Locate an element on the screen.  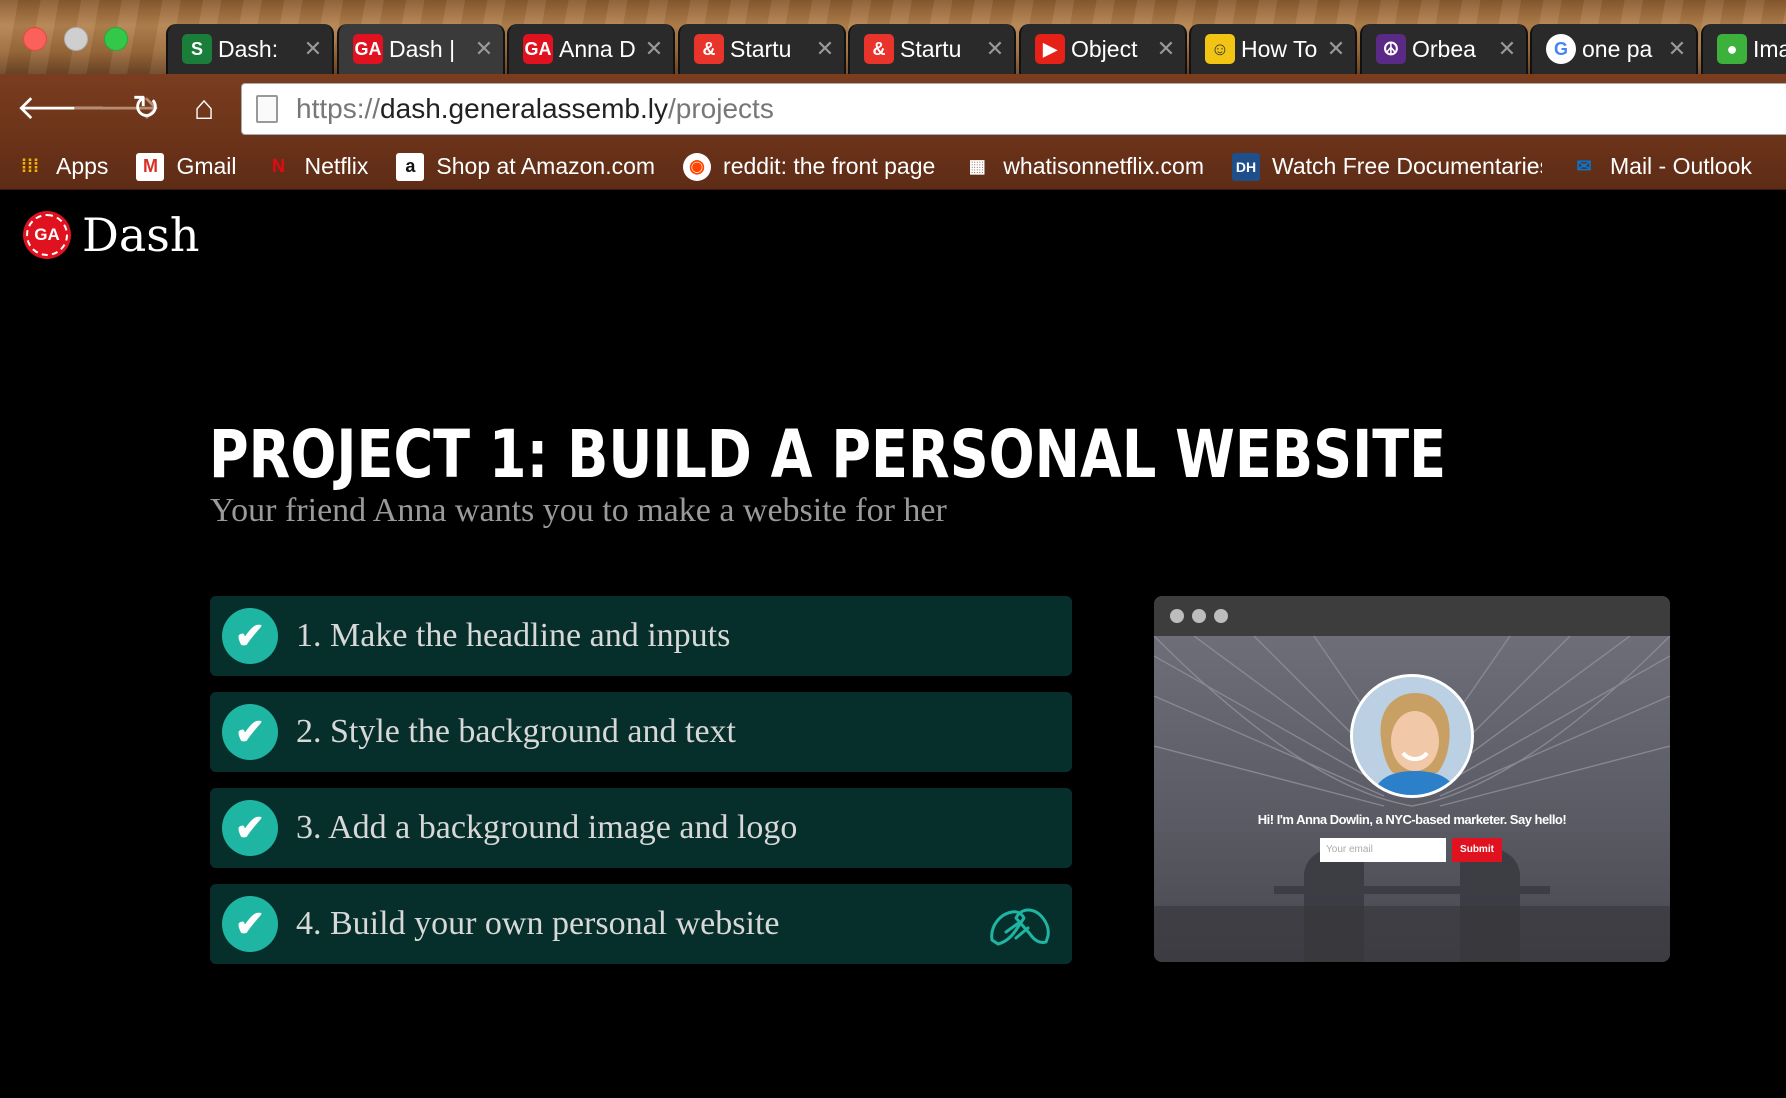
preview-email-input: Your email is located at coordinates (1383, 850).